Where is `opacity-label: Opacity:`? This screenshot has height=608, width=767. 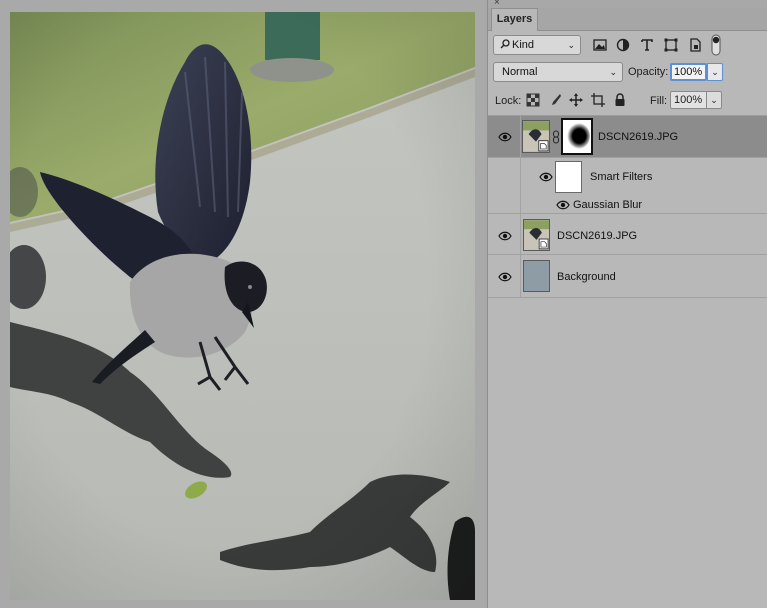
opacity-label: Opacity: is located at coordinates (648, 72).